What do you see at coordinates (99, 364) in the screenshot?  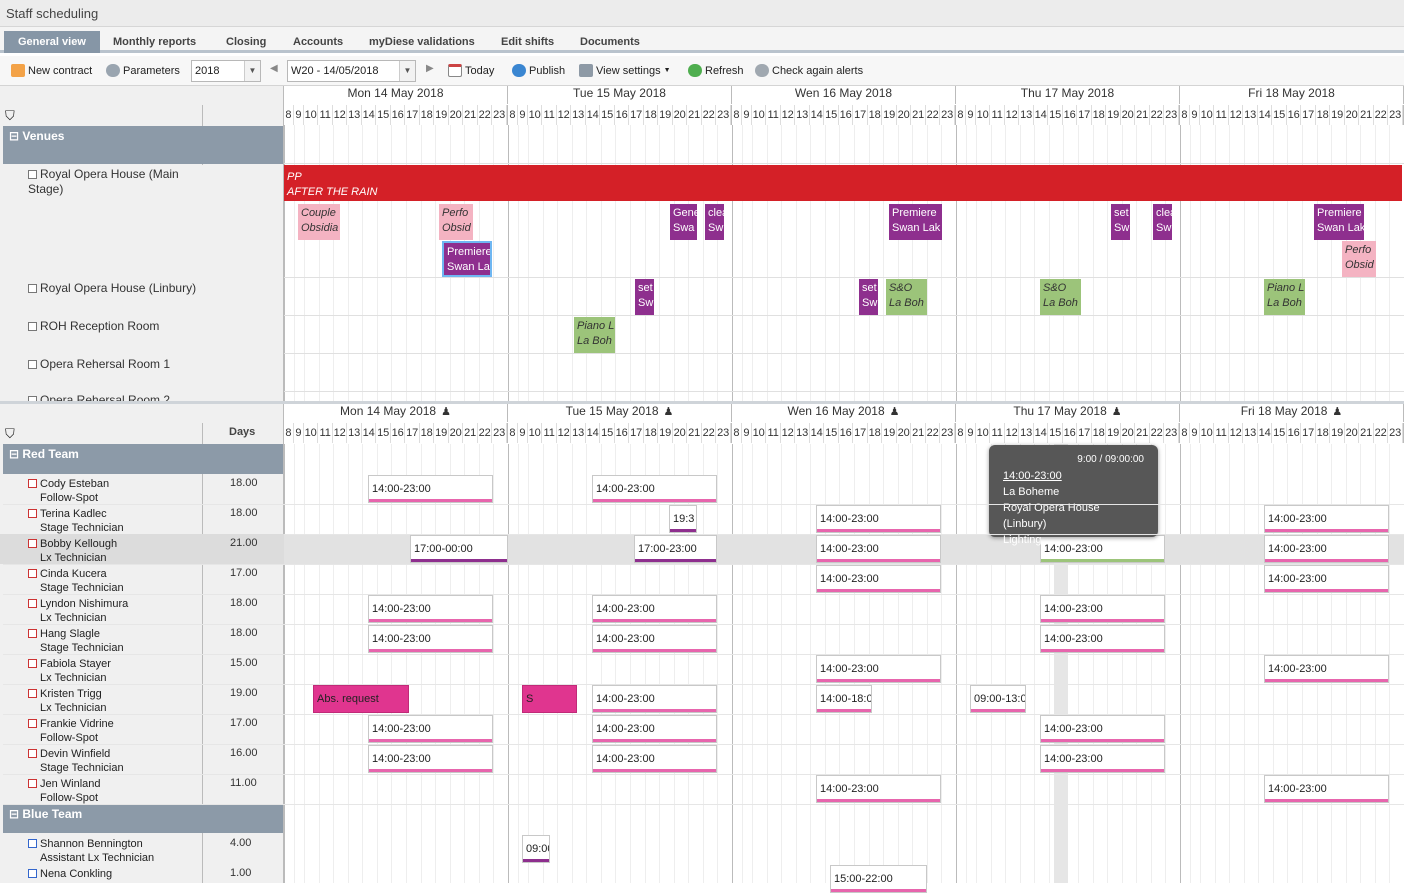 I see `venue-row-label: Opera Rehersal Room 1` at bounding box center [99, 364].